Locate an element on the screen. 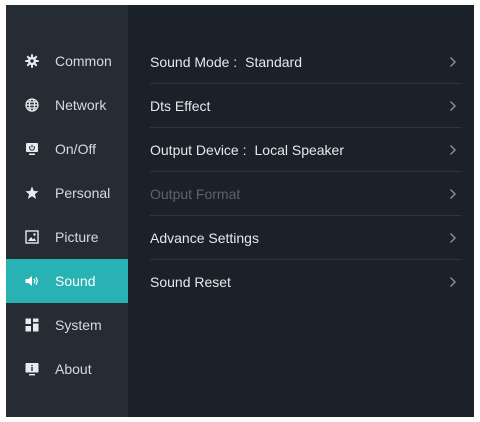 The image size is (480, 422). sidebar-item-label: Common is located at coordinates (83, 61).